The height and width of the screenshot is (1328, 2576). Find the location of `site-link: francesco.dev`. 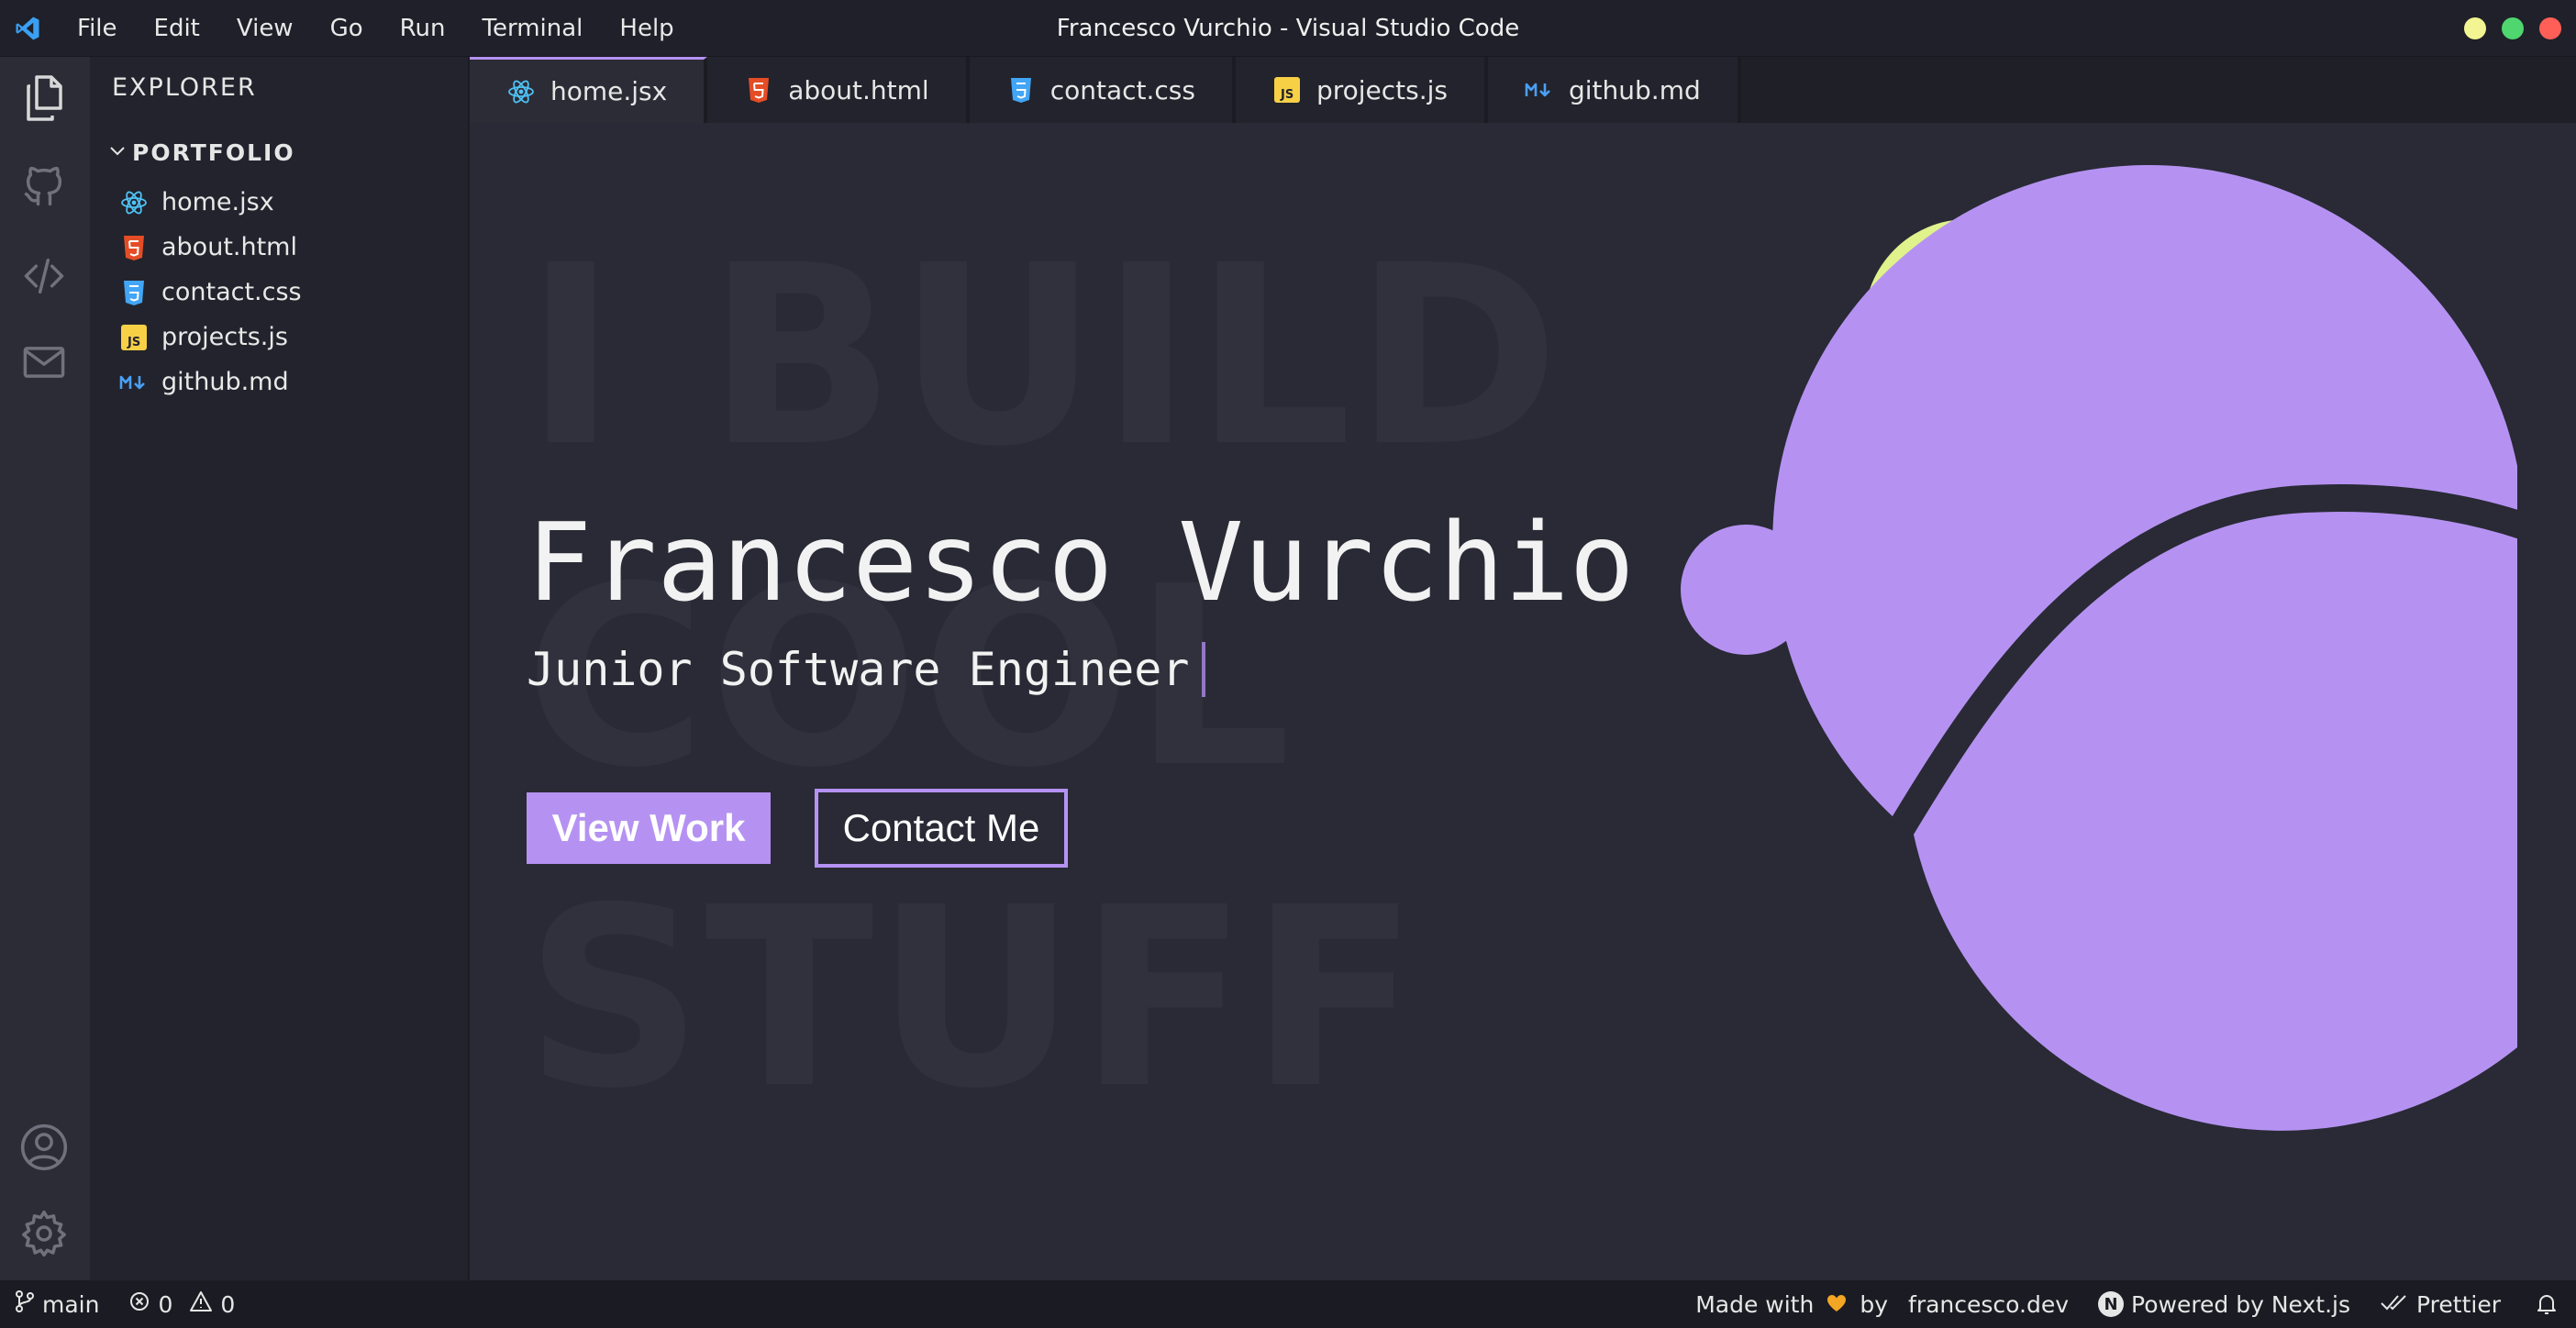

site-link: francesco.dev is located at coordinates (1988, 1304).